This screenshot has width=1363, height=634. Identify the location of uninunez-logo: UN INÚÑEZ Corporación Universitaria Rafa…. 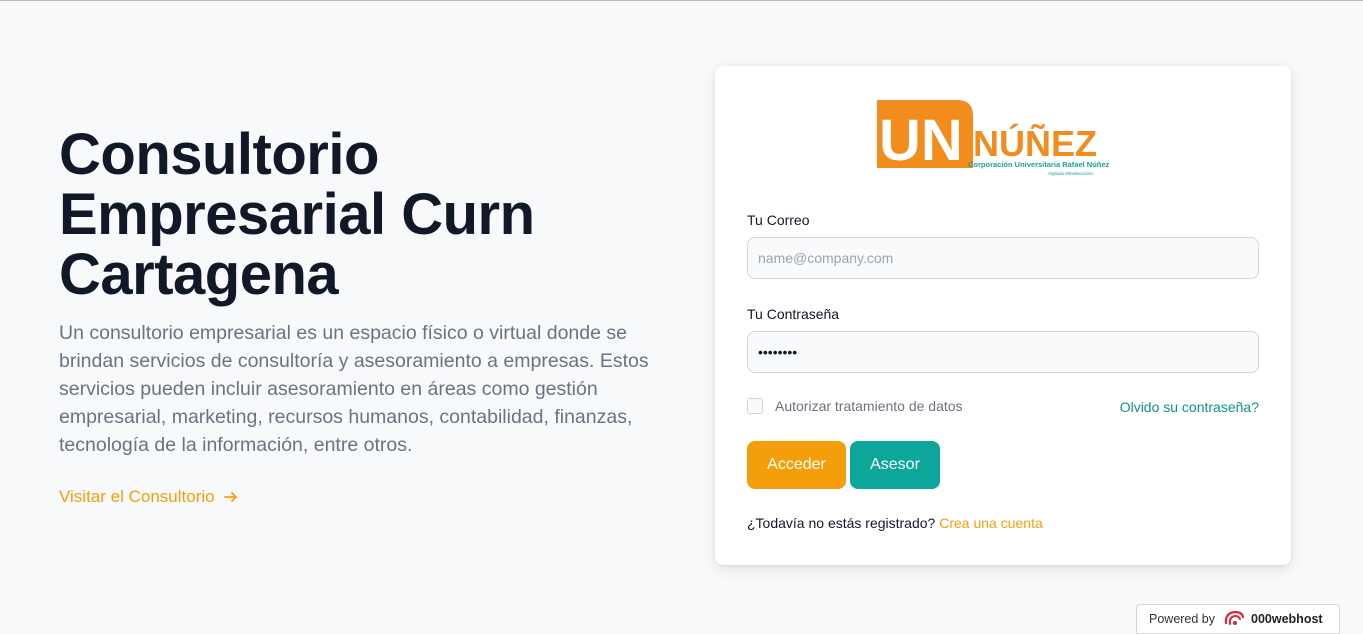
(993, 138).